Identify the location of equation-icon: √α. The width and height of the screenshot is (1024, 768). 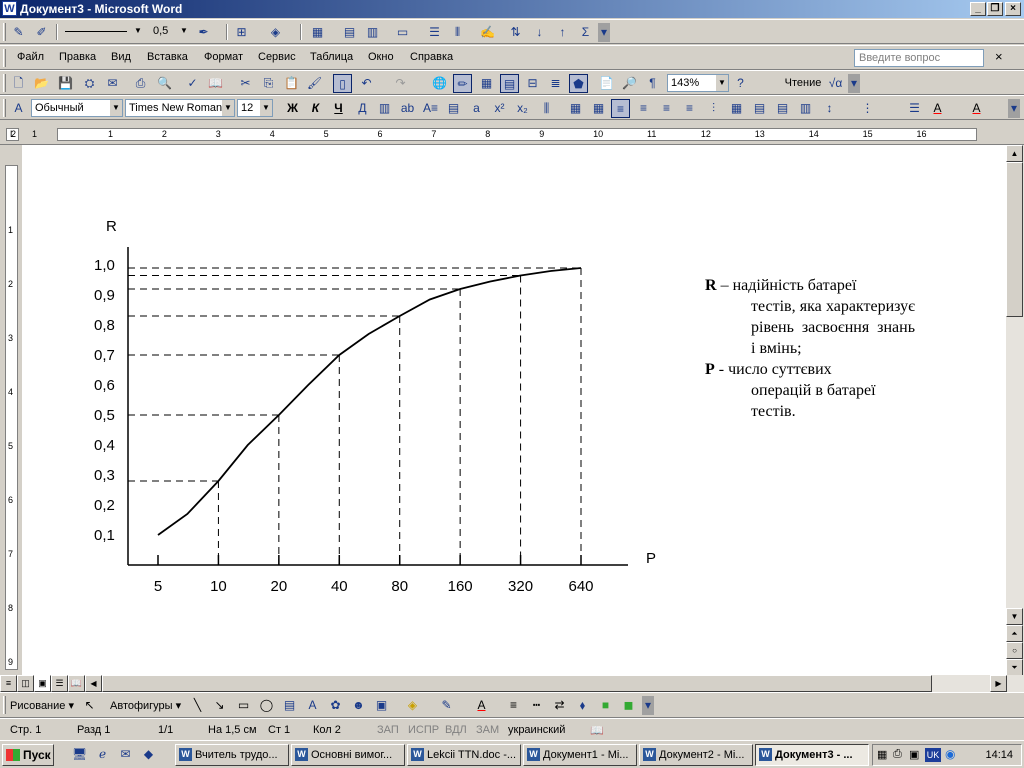
(835, 83).